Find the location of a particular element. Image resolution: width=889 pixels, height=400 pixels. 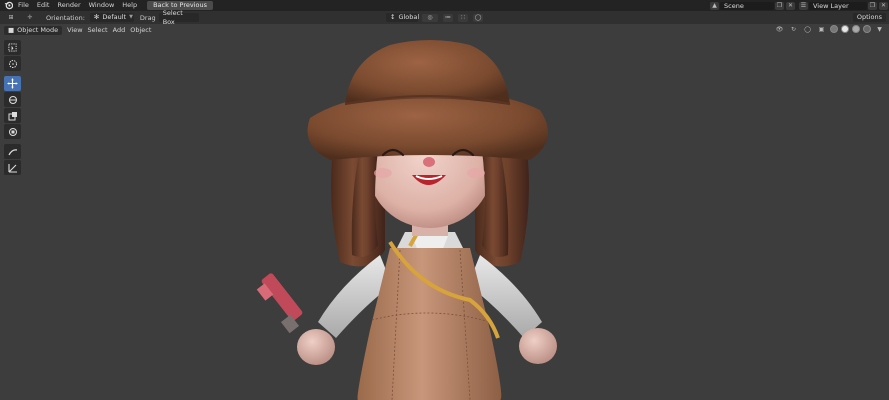

rotate-tool-icon is located at coordinates (12, 99).